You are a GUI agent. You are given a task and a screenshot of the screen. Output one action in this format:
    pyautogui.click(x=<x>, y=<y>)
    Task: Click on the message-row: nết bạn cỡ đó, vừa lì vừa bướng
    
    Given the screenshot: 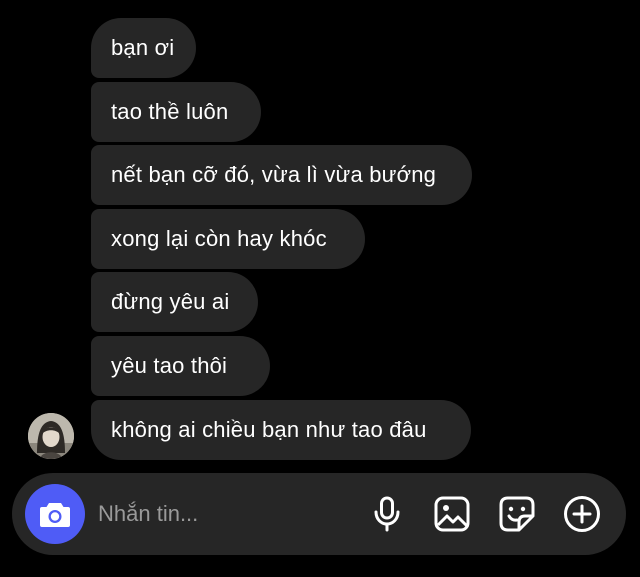 What is the action you would take?
    pyautogui.click(x=320, y=177)
    